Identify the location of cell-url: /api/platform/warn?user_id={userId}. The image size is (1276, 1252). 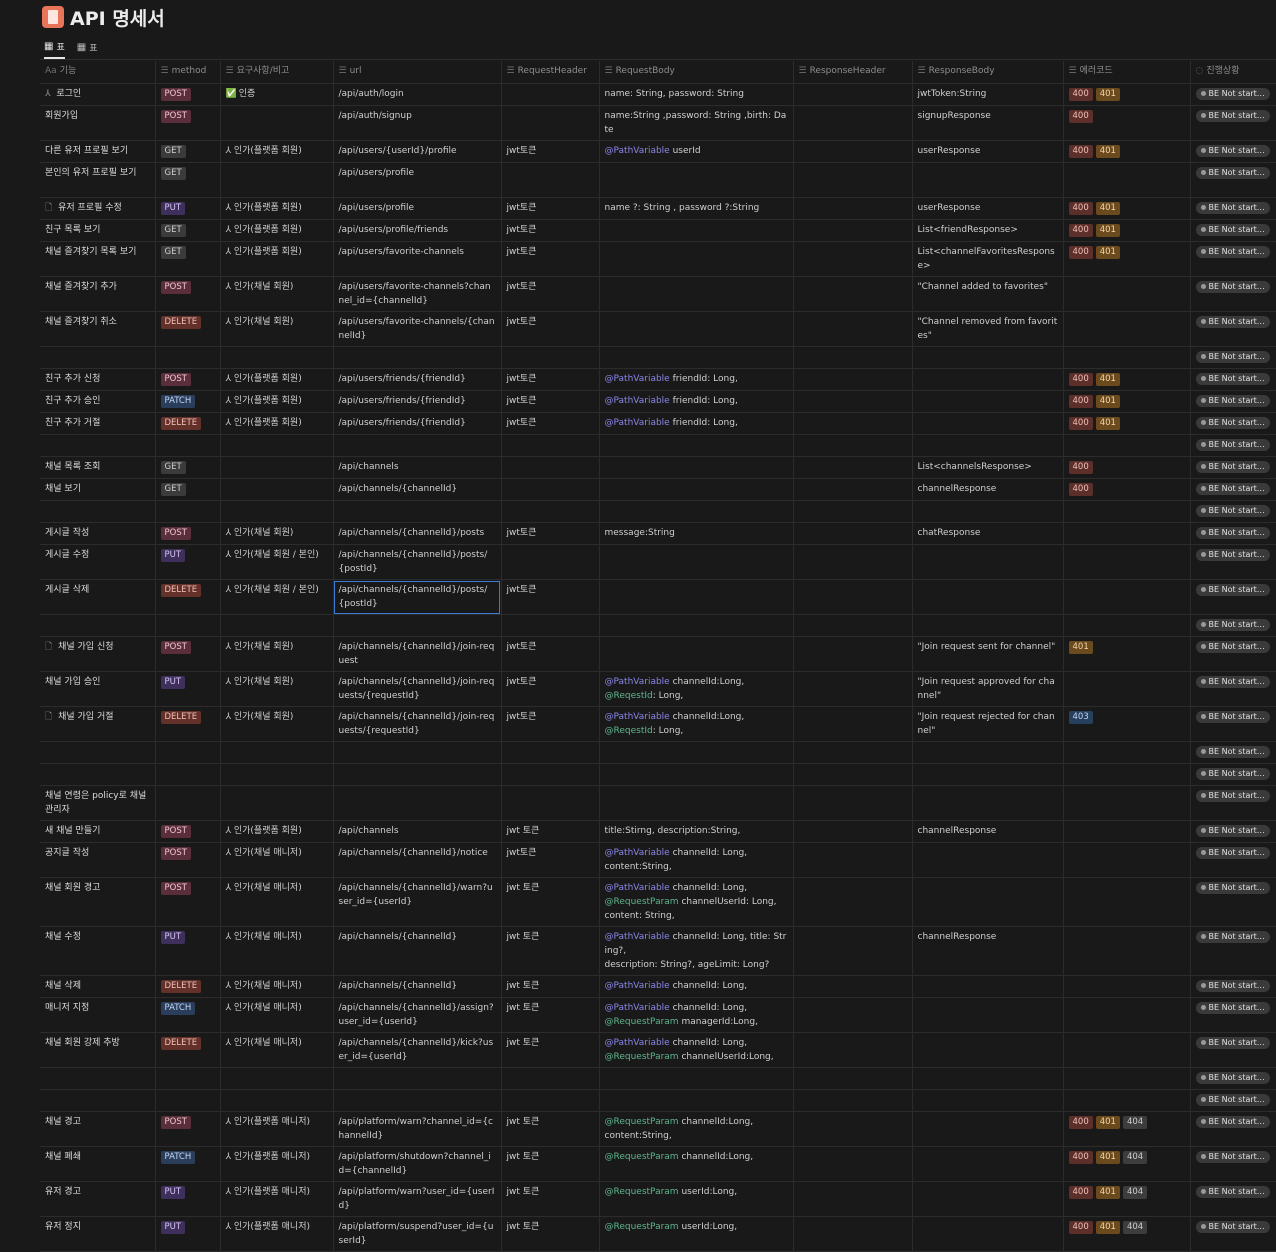
(417, 1199).